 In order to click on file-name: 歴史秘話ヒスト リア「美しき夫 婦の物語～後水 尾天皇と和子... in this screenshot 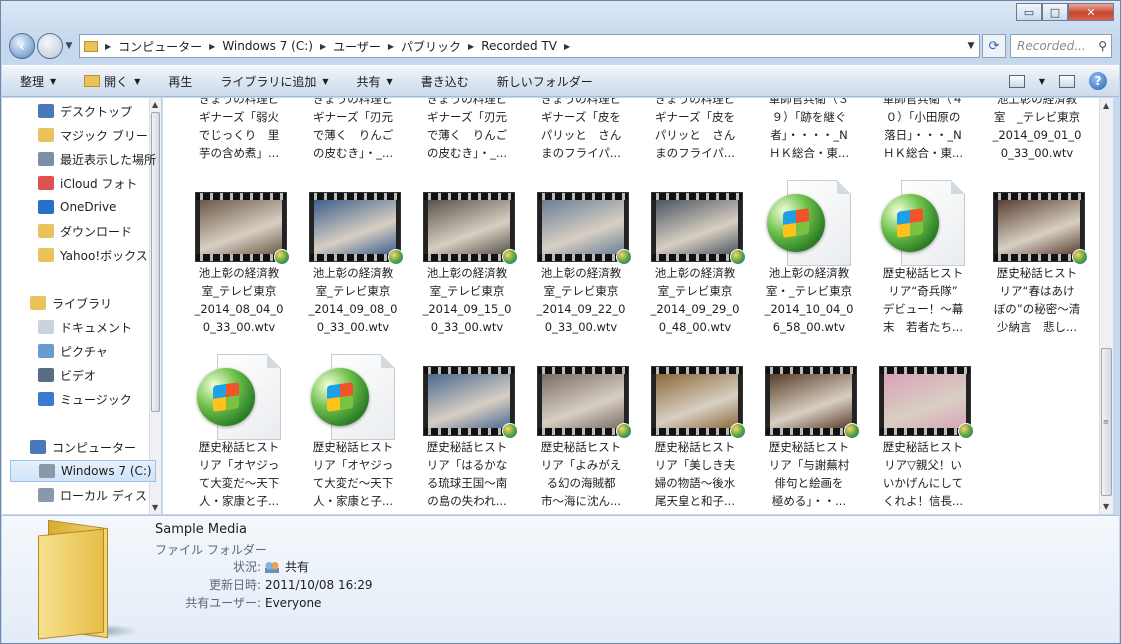, I will do `click(695, 474)`.